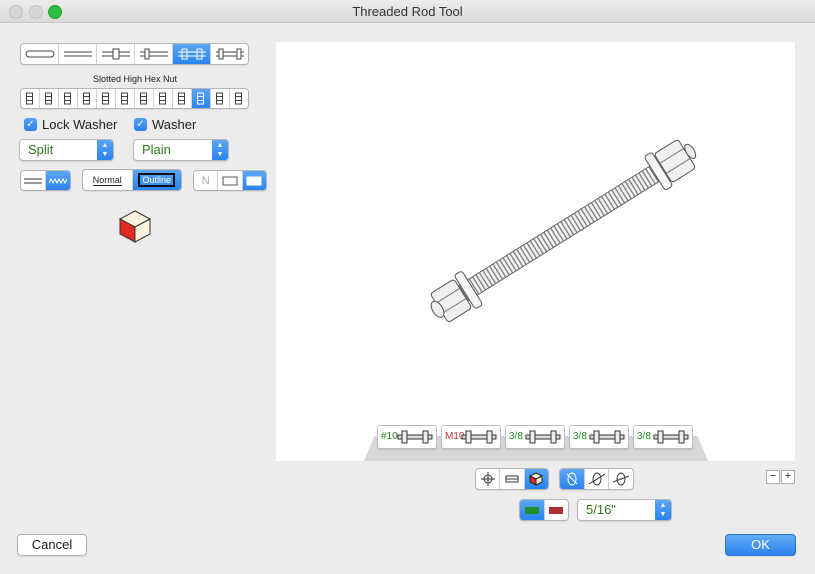  I want to click on check-icon: ✓, so click(30, 124).